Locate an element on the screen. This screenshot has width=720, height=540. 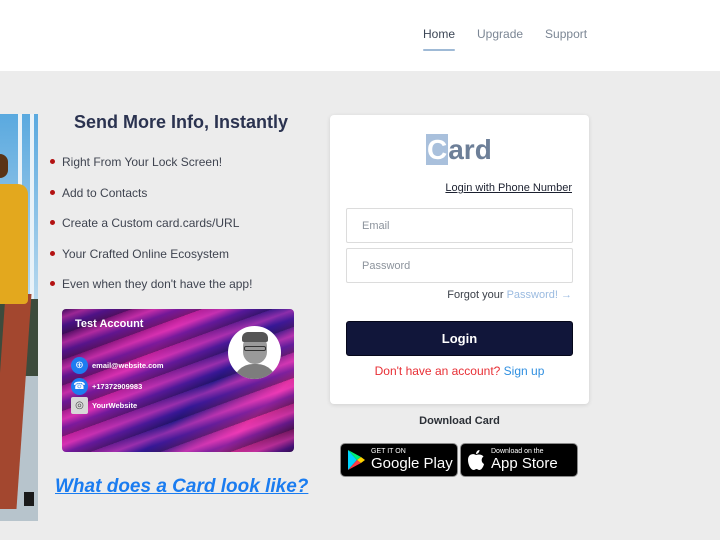
phone-icon: ☎ is located at coordinates (79, 386).